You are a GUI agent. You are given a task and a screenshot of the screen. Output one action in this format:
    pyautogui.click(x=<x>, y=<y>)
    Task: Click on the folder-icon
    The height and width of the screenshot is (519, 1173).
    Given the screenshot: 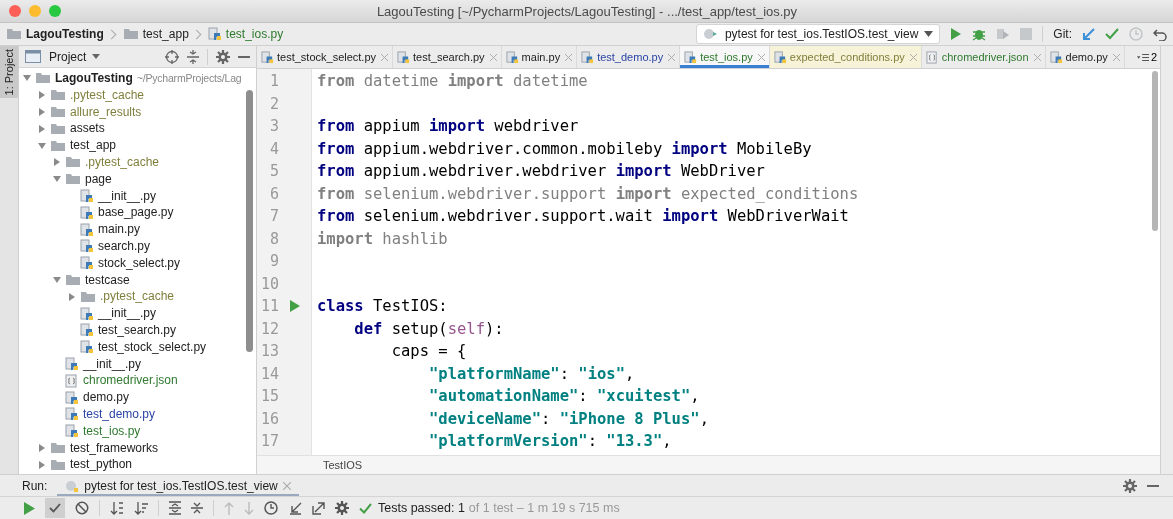 What is the action you would take?
    pyautogui.click(x=73, y=179)
    